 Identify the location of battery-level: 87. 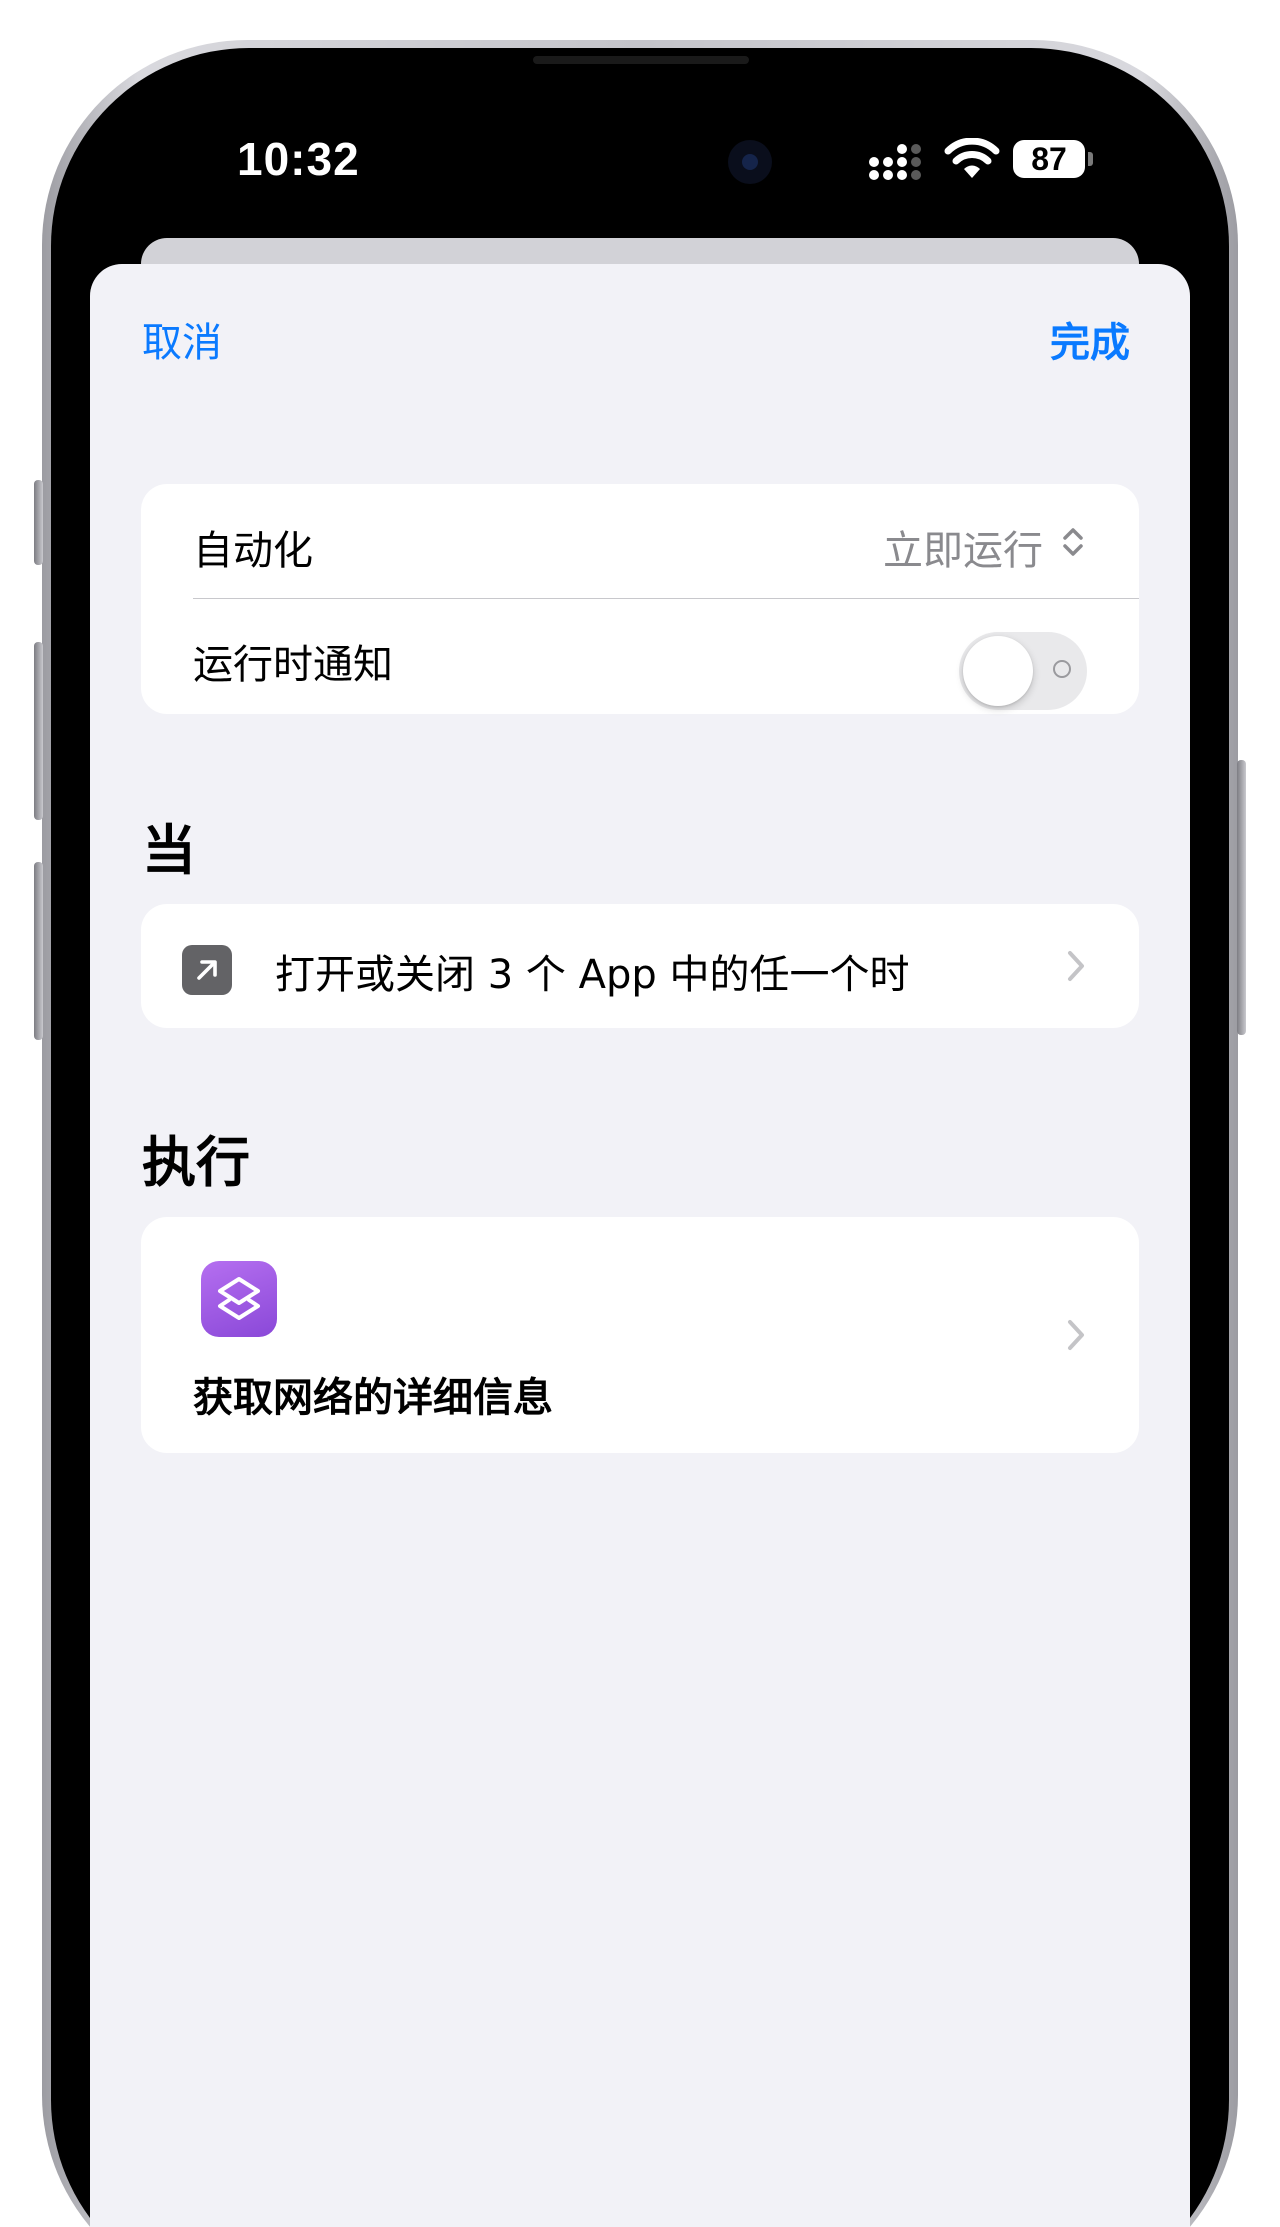
(1049, 159).